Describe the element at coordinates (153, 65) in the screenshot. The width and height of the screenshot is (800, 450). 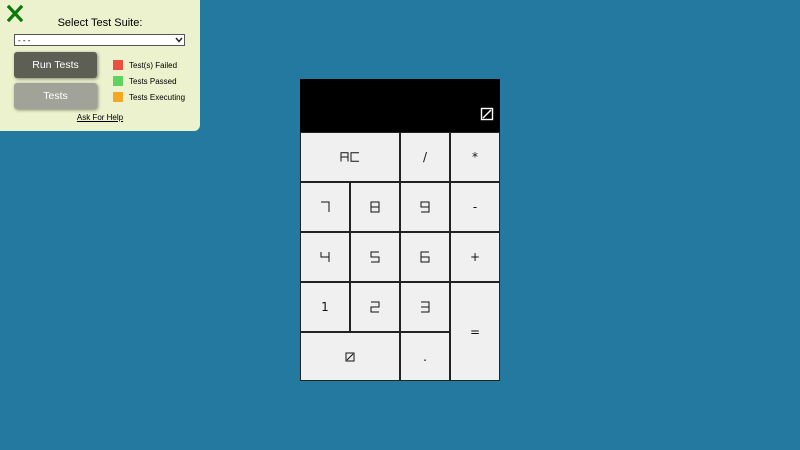
I see `legend-failed-label: Test(s) Failed` at that location.